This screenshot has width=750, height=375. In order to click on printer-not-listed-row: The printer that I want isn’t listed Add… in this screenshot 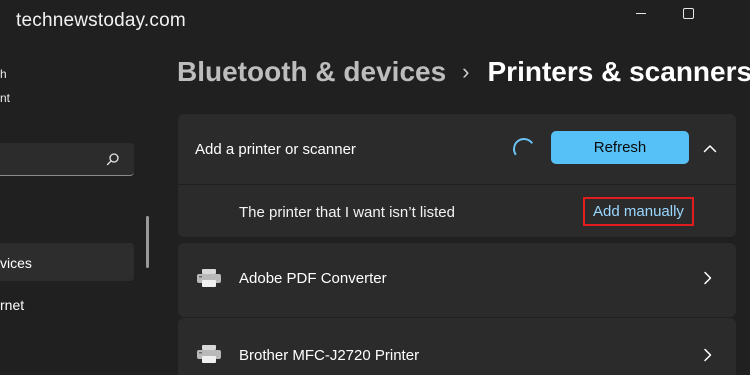, I will do `click(457, 211)`.